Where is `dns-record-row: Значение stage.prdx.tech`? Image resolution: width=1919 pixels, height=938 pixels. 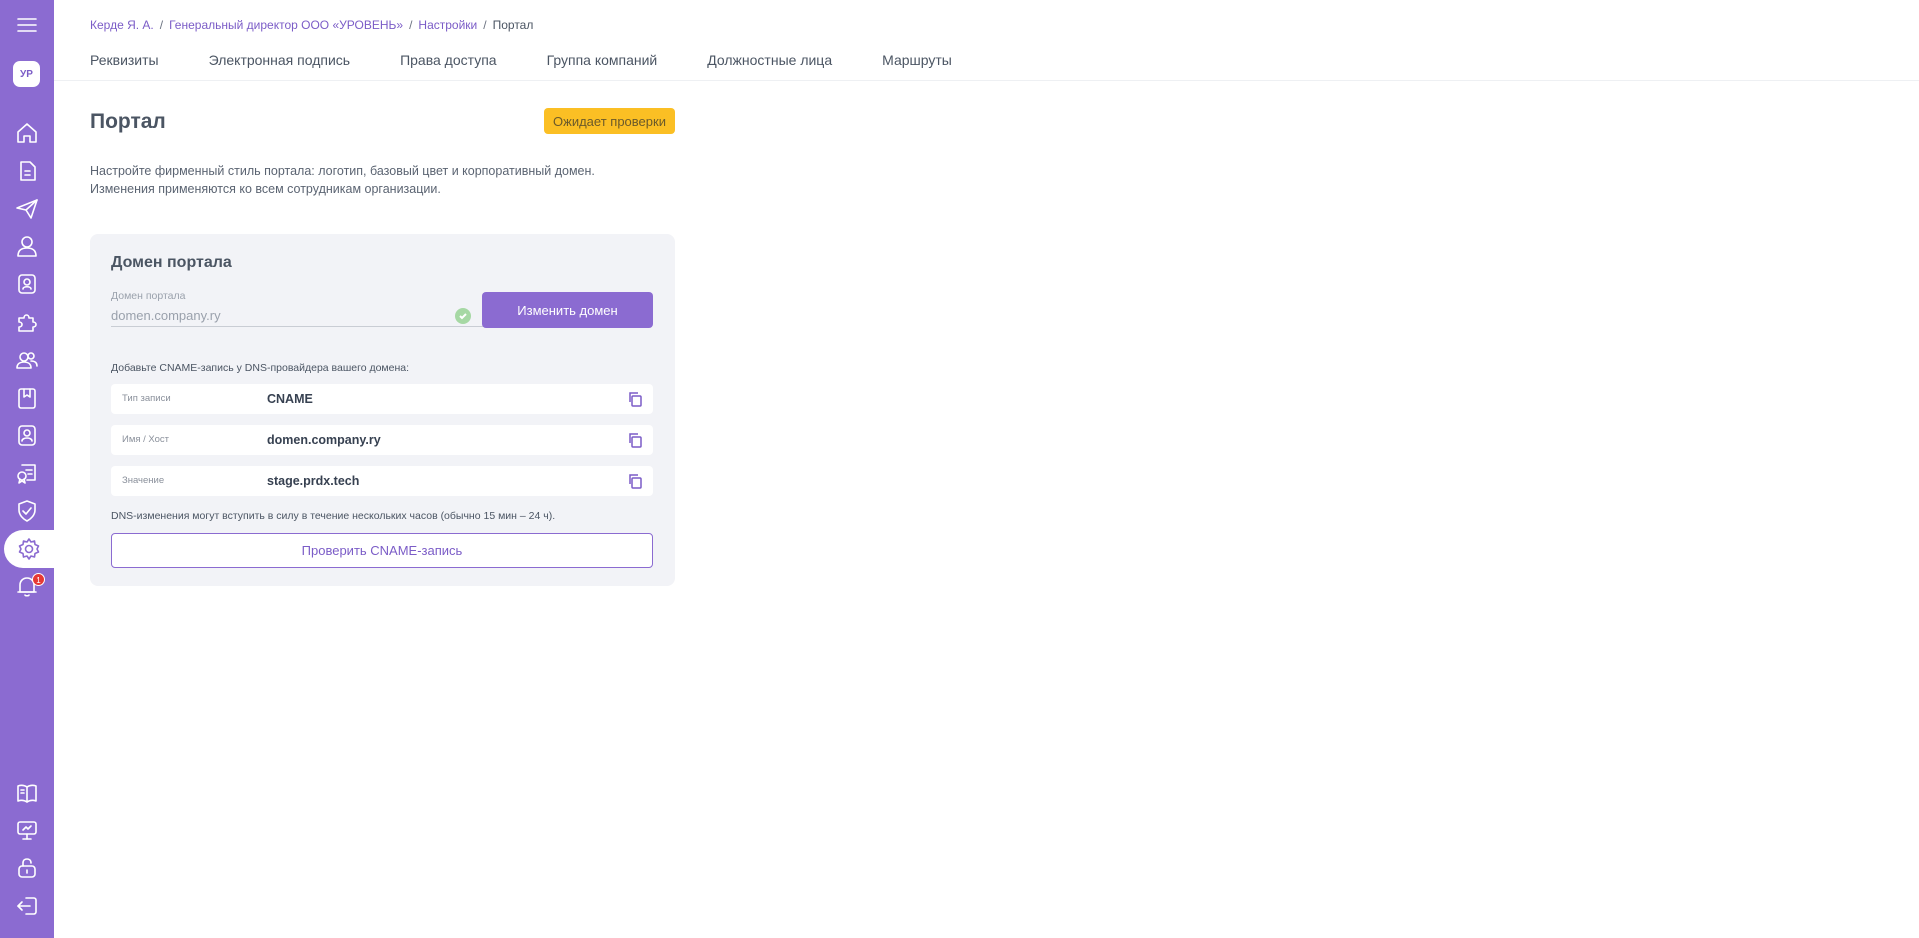
dns-record-row: Значение stage.prdx.tech is located at coordinates (382, 481).